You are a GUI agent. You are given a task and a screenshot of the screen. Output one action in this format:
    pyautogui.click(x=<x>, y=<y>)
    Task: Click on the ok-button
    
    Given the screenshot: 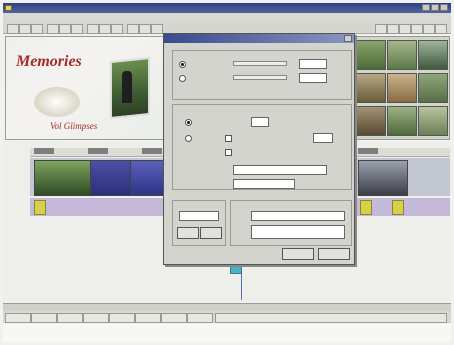 What is the action you would take?
    pyautogui.click(x=298, y=254)
    